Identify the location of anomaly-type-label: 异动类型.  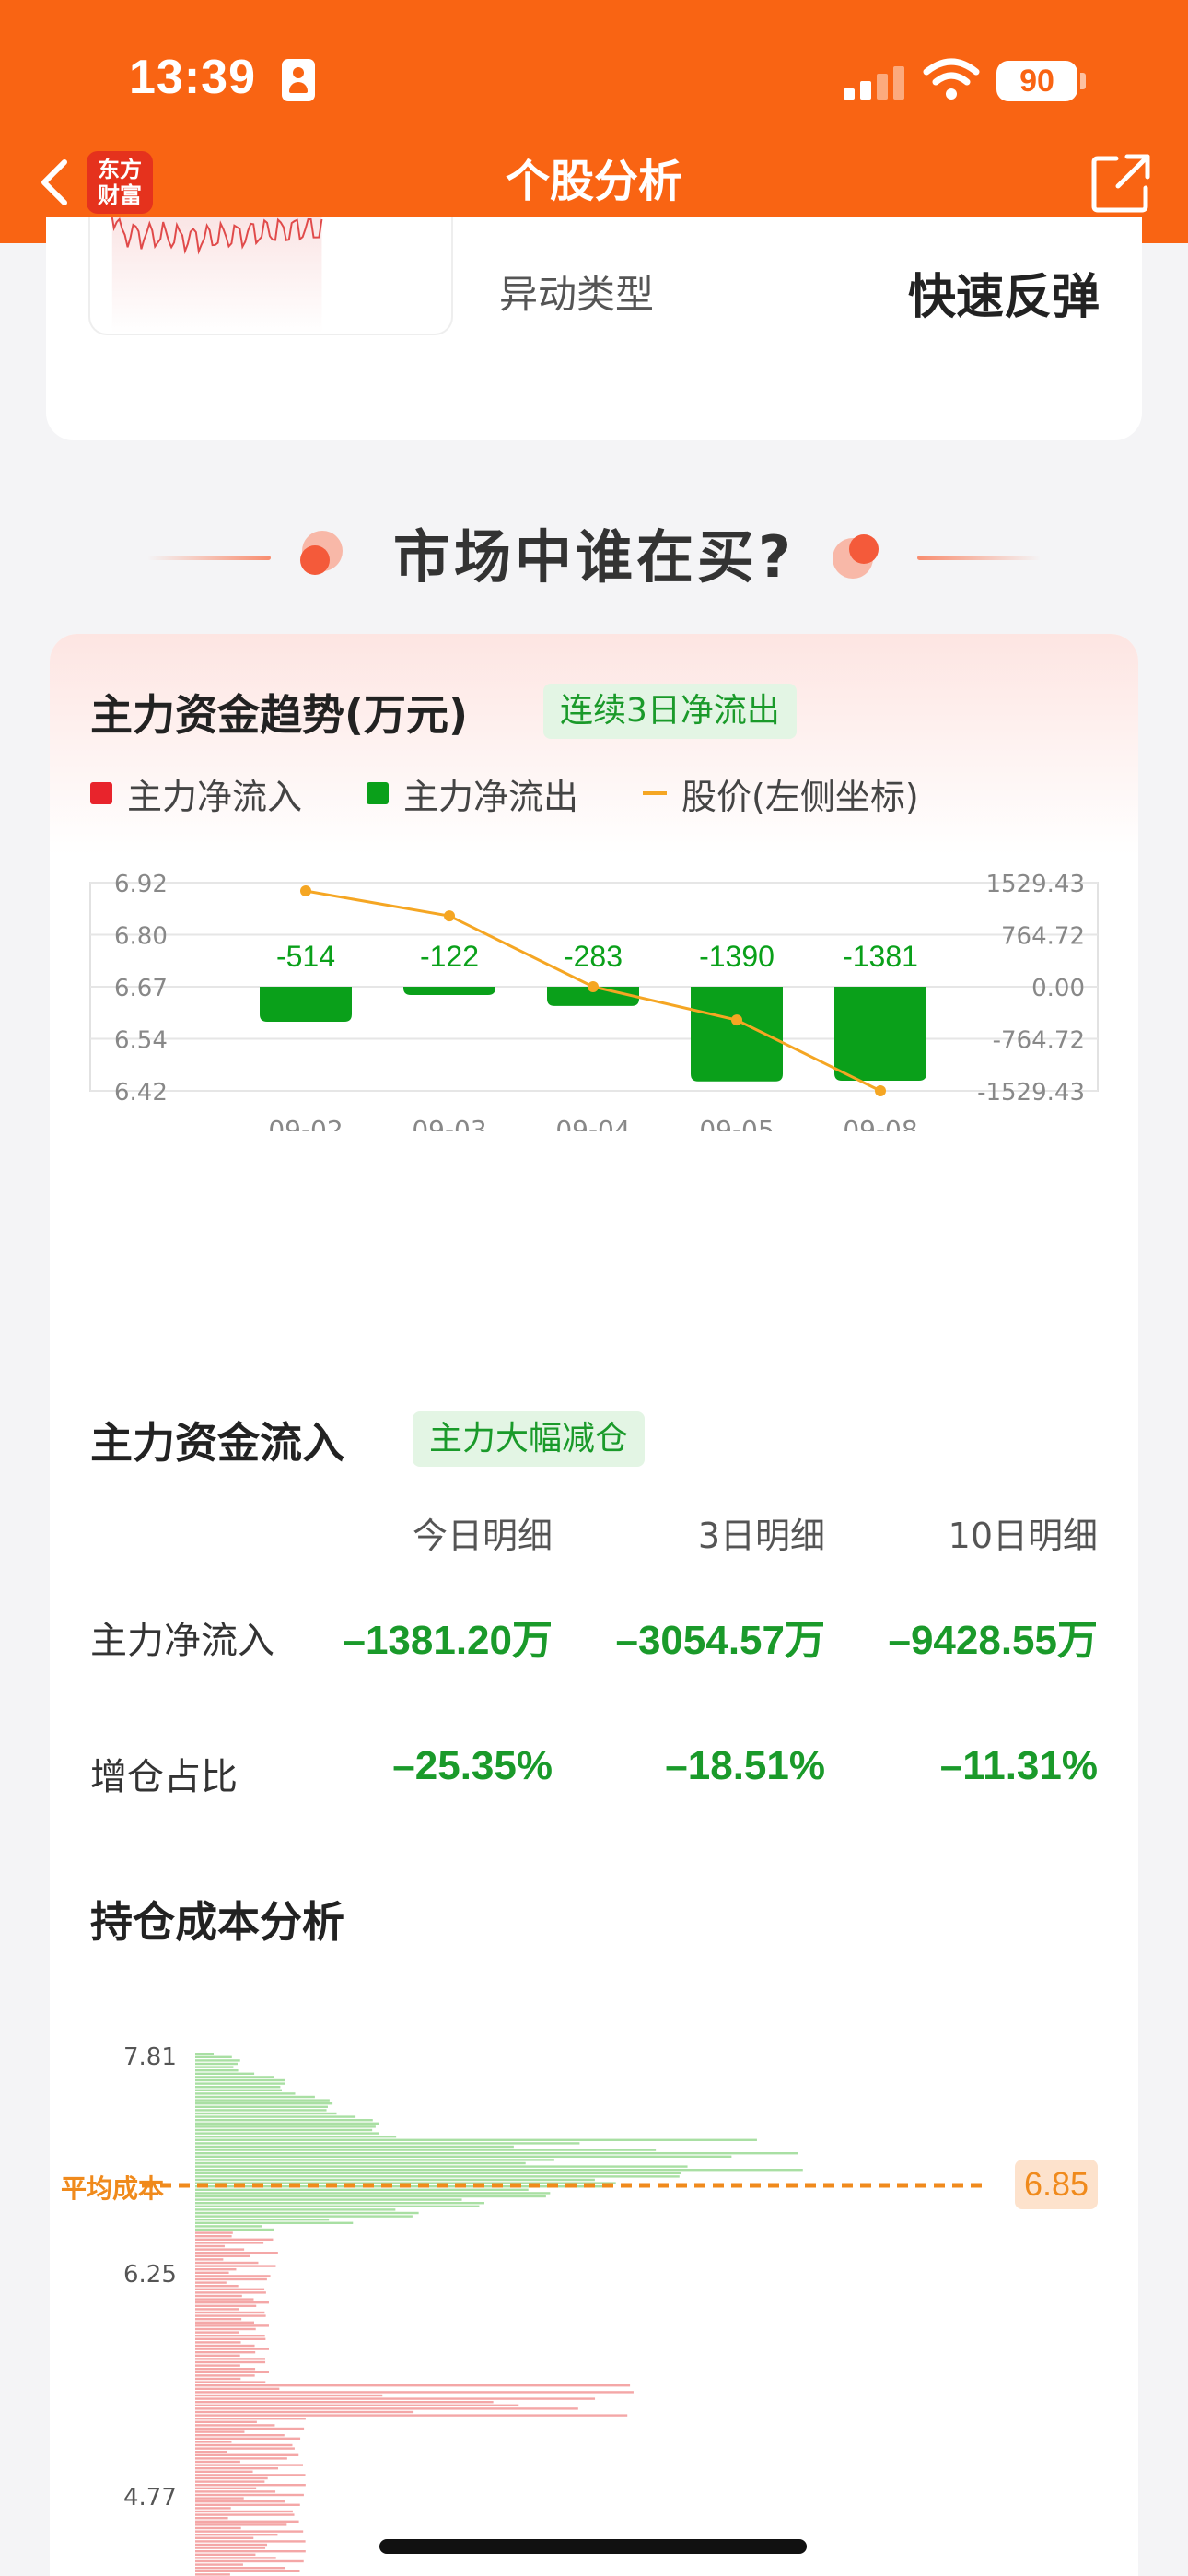
(577, 294).